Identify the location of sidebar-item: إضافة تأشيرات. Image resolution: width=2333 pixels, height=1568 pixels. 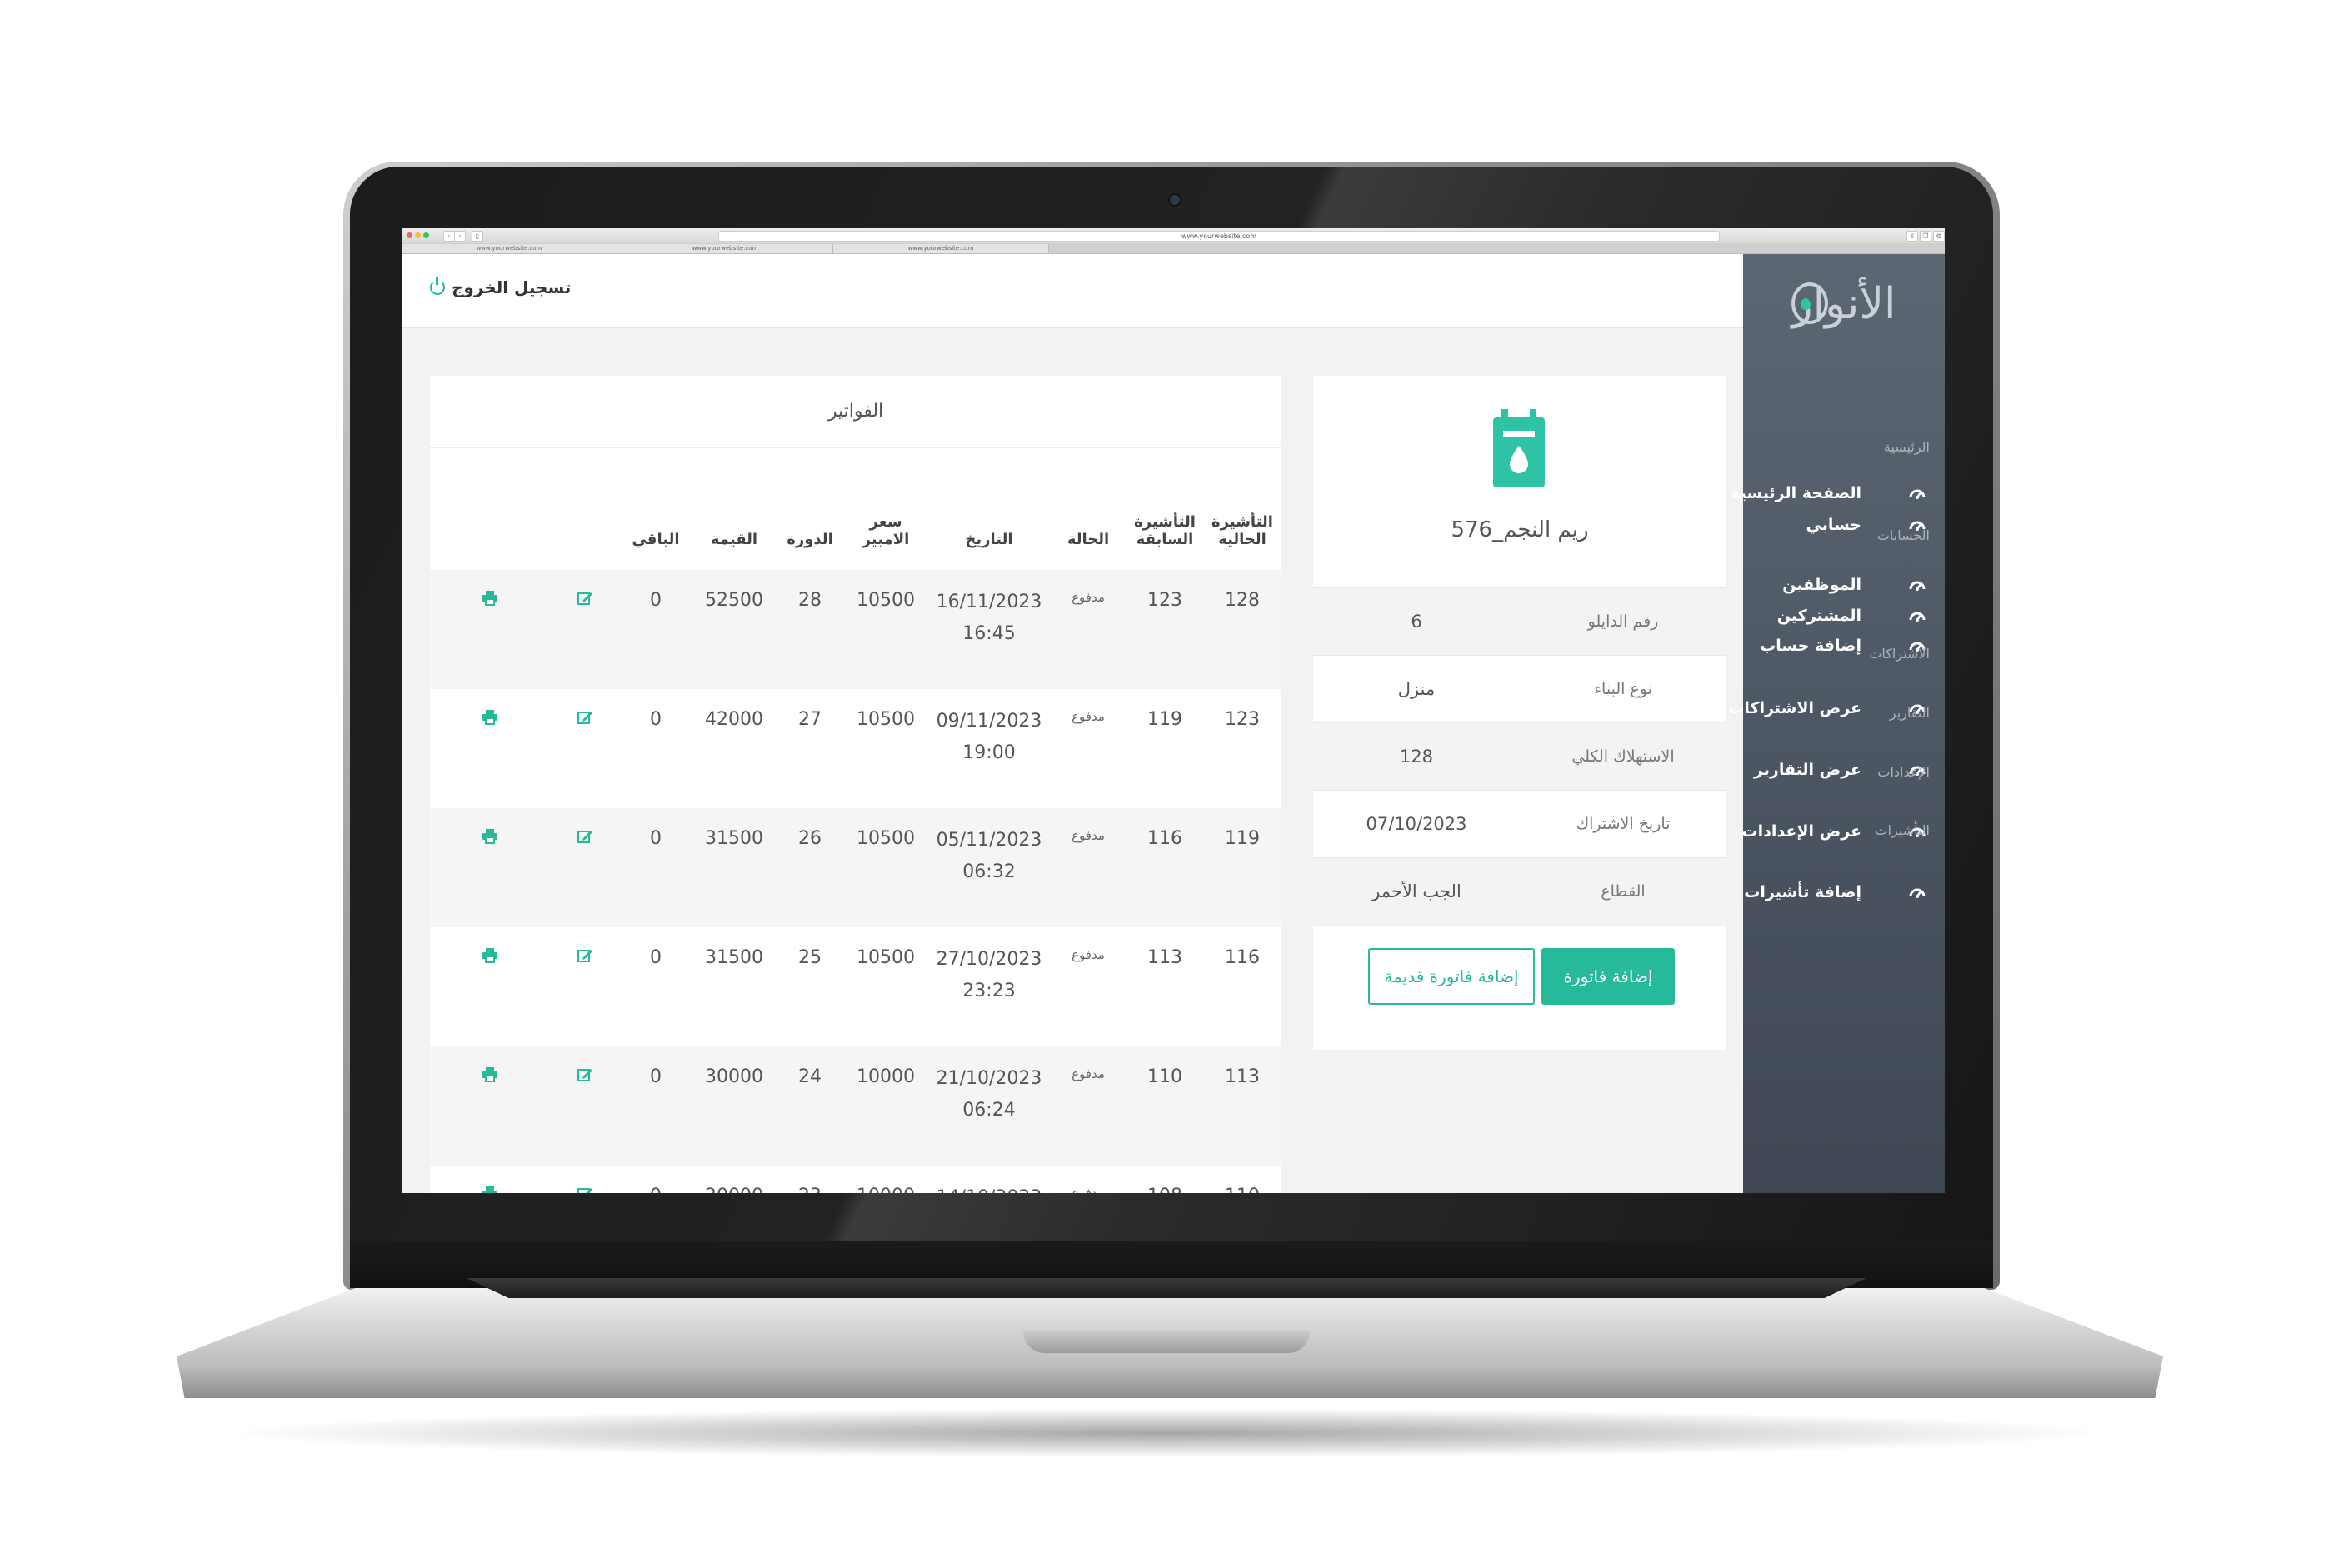
(1844, 892).